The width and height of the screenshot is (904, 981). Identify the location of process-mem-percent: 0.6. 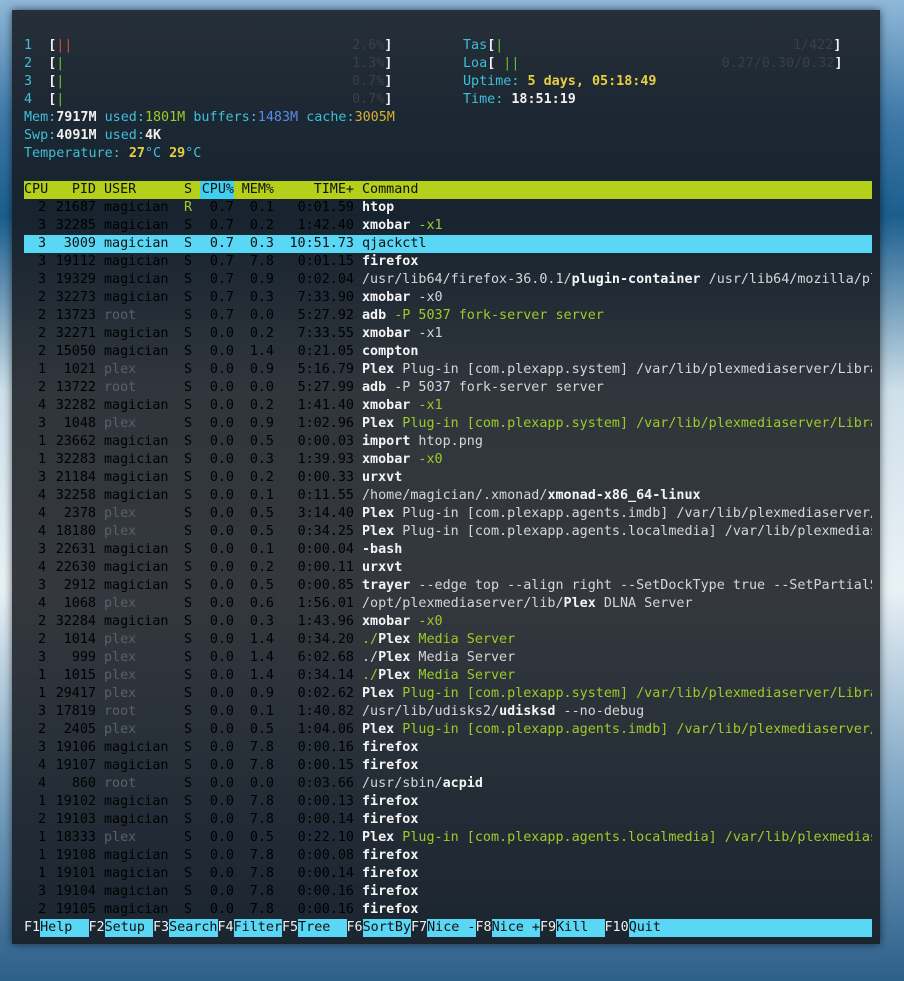
(261, 603).